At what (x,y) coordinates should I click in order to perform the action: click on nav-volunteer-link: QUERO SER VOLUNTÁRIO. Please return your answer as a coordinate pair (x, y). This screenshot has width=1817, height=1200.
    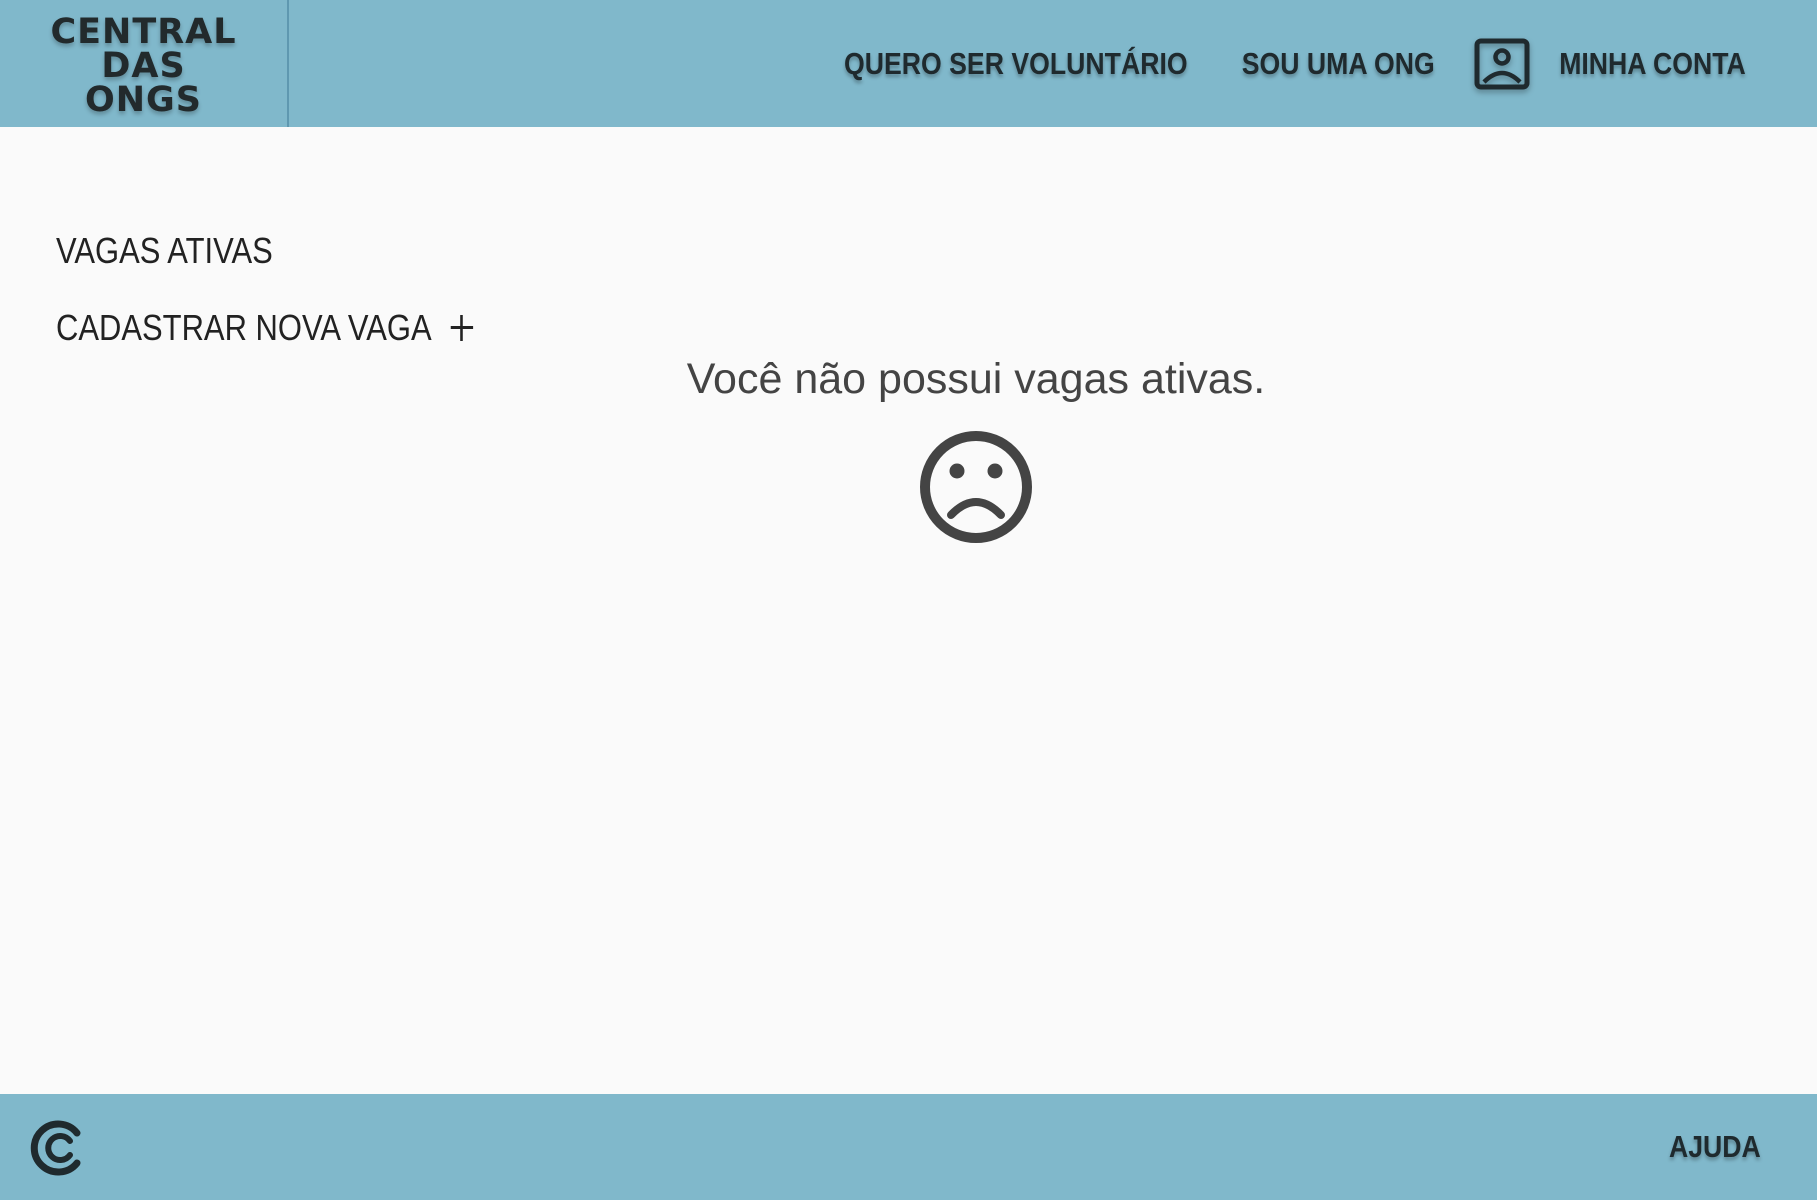
    Looking at the image, I should click on (1016, 64).